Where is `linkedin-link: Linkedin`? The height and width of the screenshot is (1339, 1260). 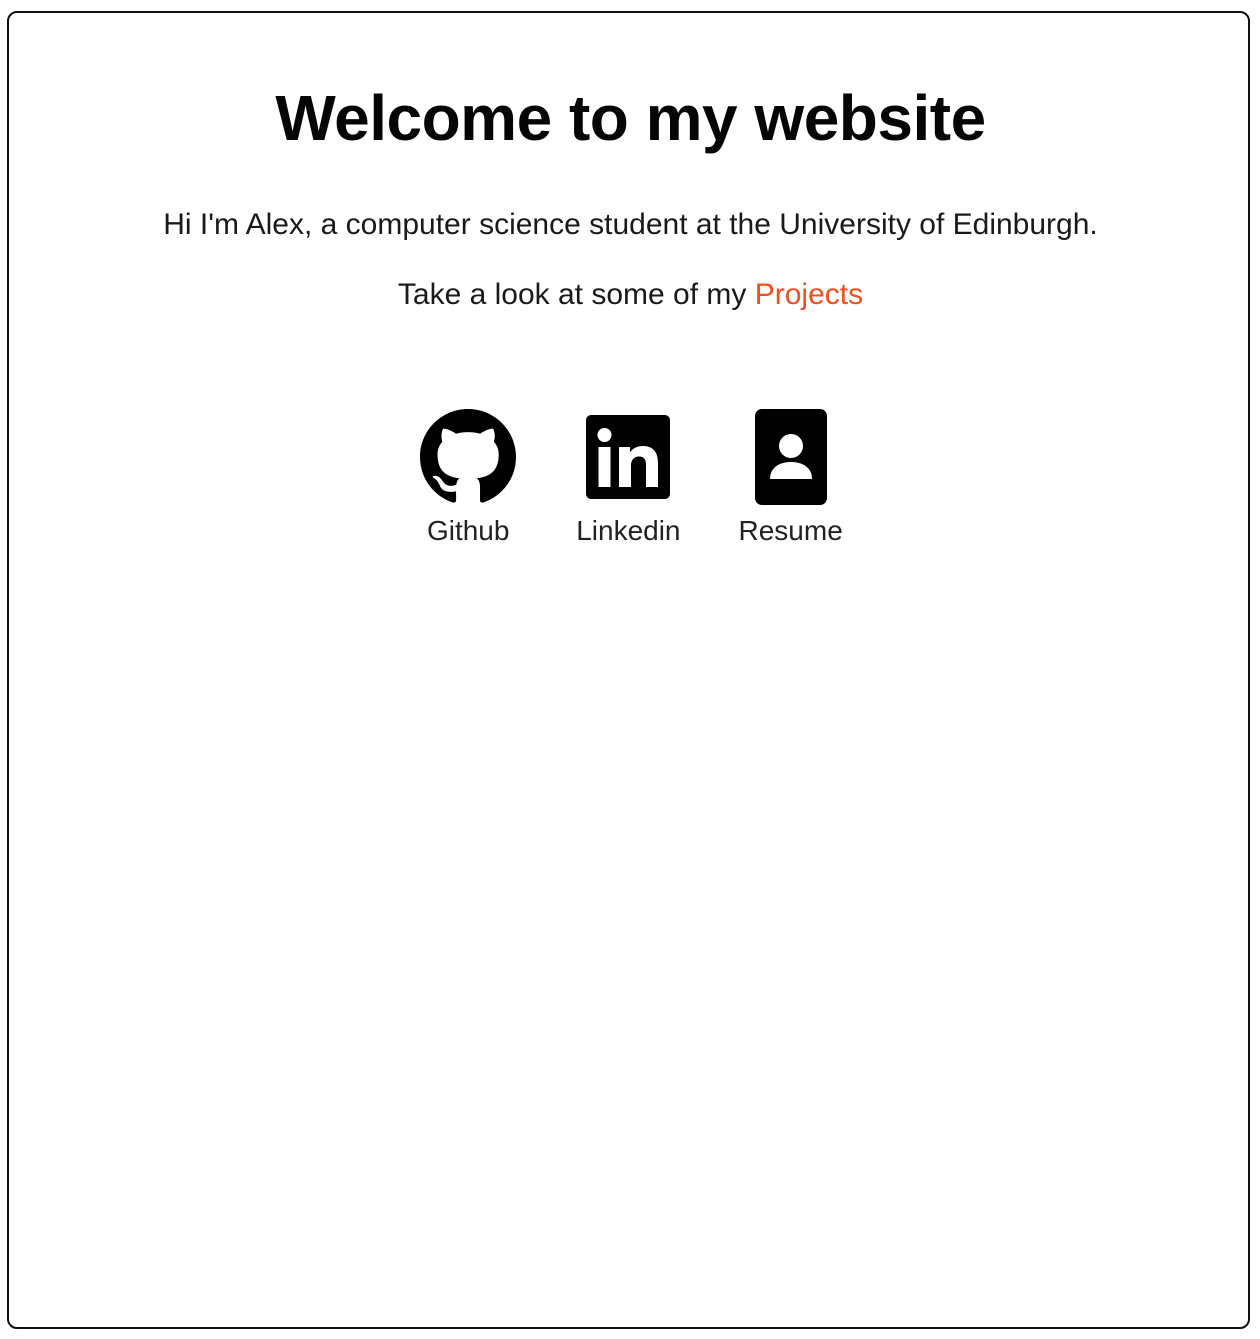 linkedin-link: Linkedin is located at coordinates (628, 476).